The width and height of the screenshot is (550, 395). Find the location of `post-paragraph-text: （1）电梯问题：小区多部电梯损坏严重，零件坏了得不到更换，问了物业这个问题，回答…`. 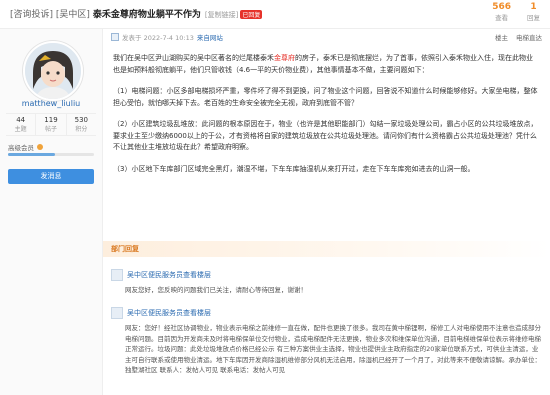

post-paragraph-text: （1）电梯问题：小区多部电梯损坏严重，零件坏了得不到更换，问了物业这个问题，回答… is located at coordinates (325, 97).